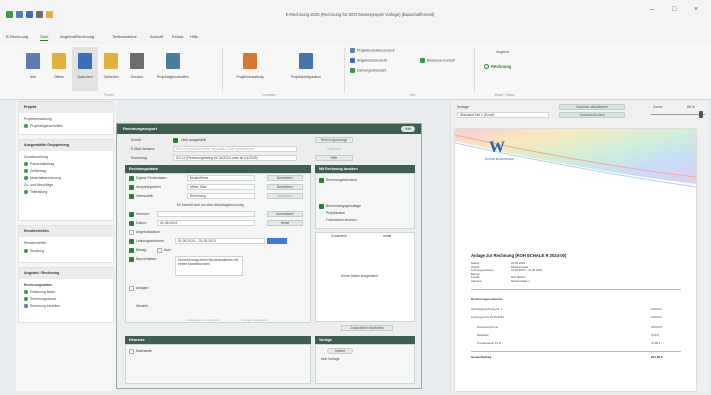 This screenshot has height=395, width=711. I want to click on sidebar-item: Teilleistung, so click(35, 192).